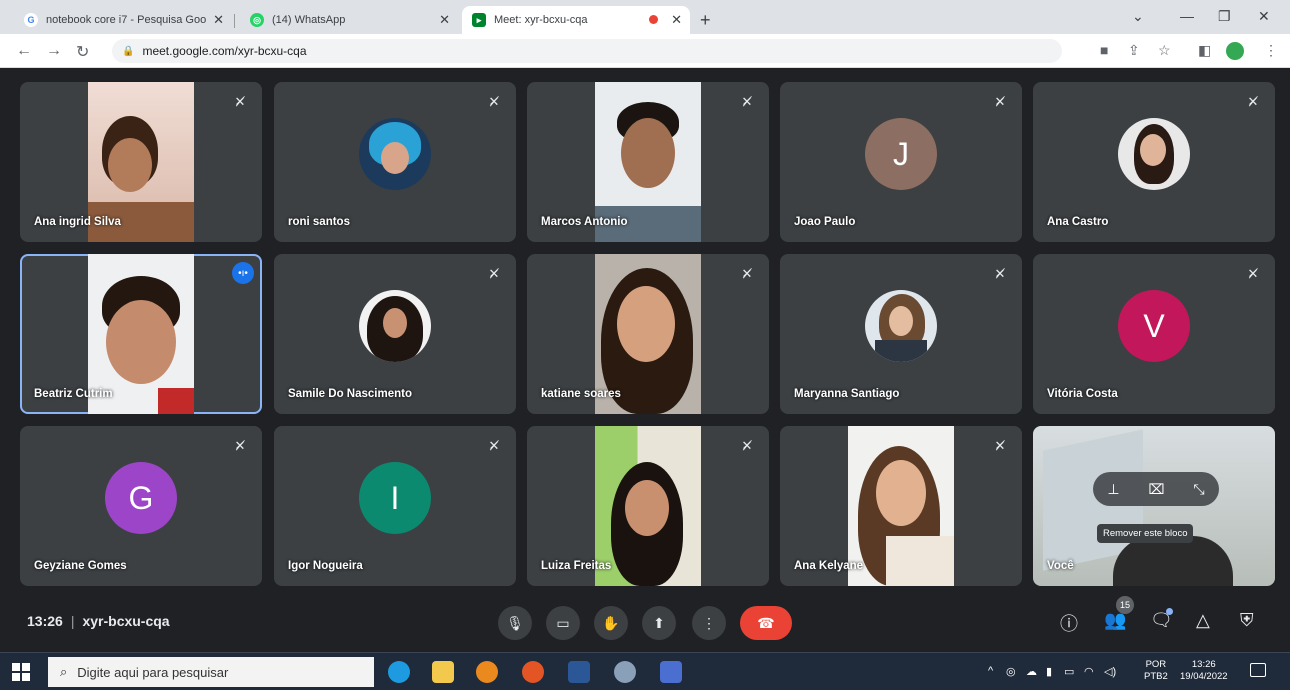  Describe the element at coordinates (1113, 489) in the screenshot. I see `pin-icon: ⊥` at that location.